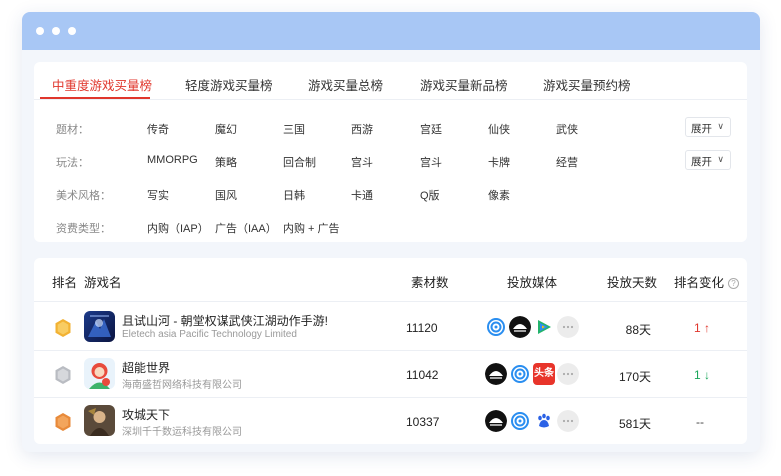  What do you see at coordinates (158, 129) in the screenshot?
I see `filter-option: 传奇` at bounding box center [158, 129].